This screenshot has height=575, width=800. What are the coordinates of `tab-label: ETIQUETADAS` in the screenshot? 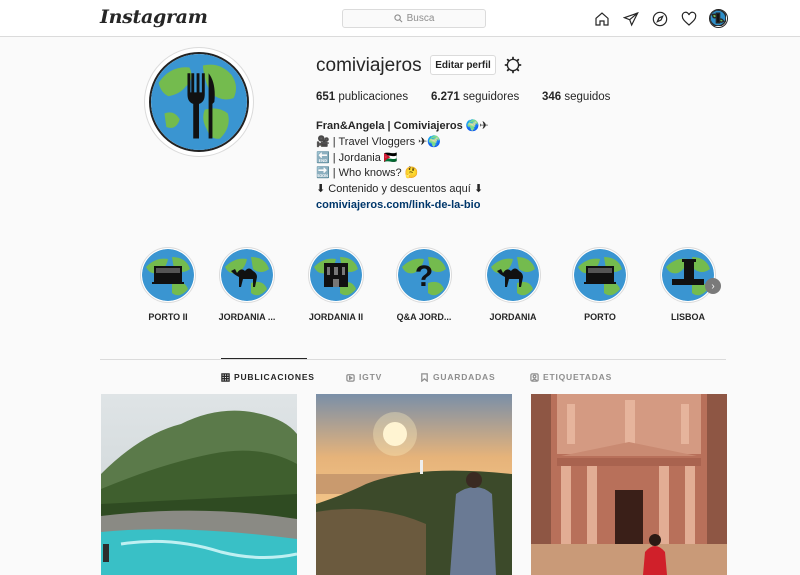 It's located at (578, 377).